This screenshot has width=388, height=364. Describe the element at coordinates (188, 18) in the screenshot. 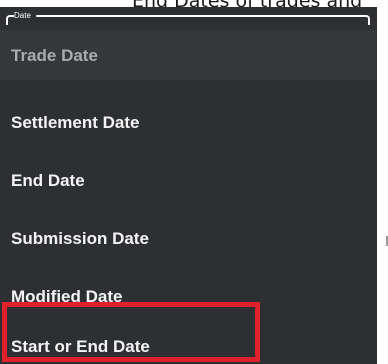

I see `date-field-outline: Date` at that location.